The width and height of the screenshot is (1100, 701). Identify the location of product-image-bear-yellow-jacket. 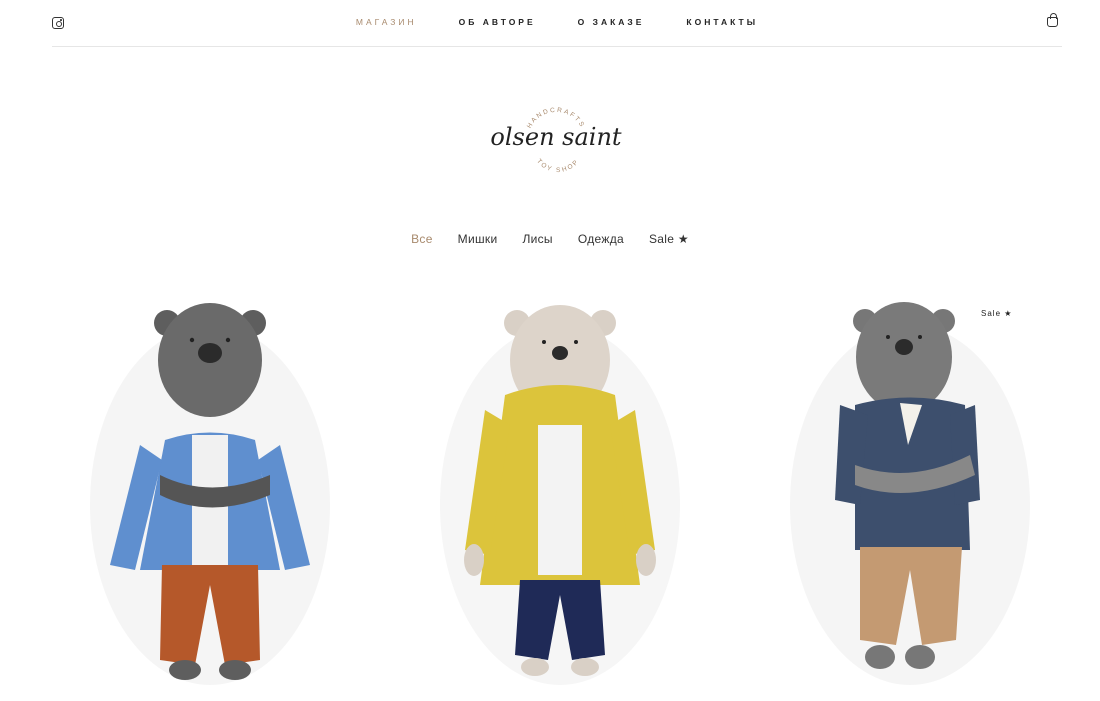
(560, 495).